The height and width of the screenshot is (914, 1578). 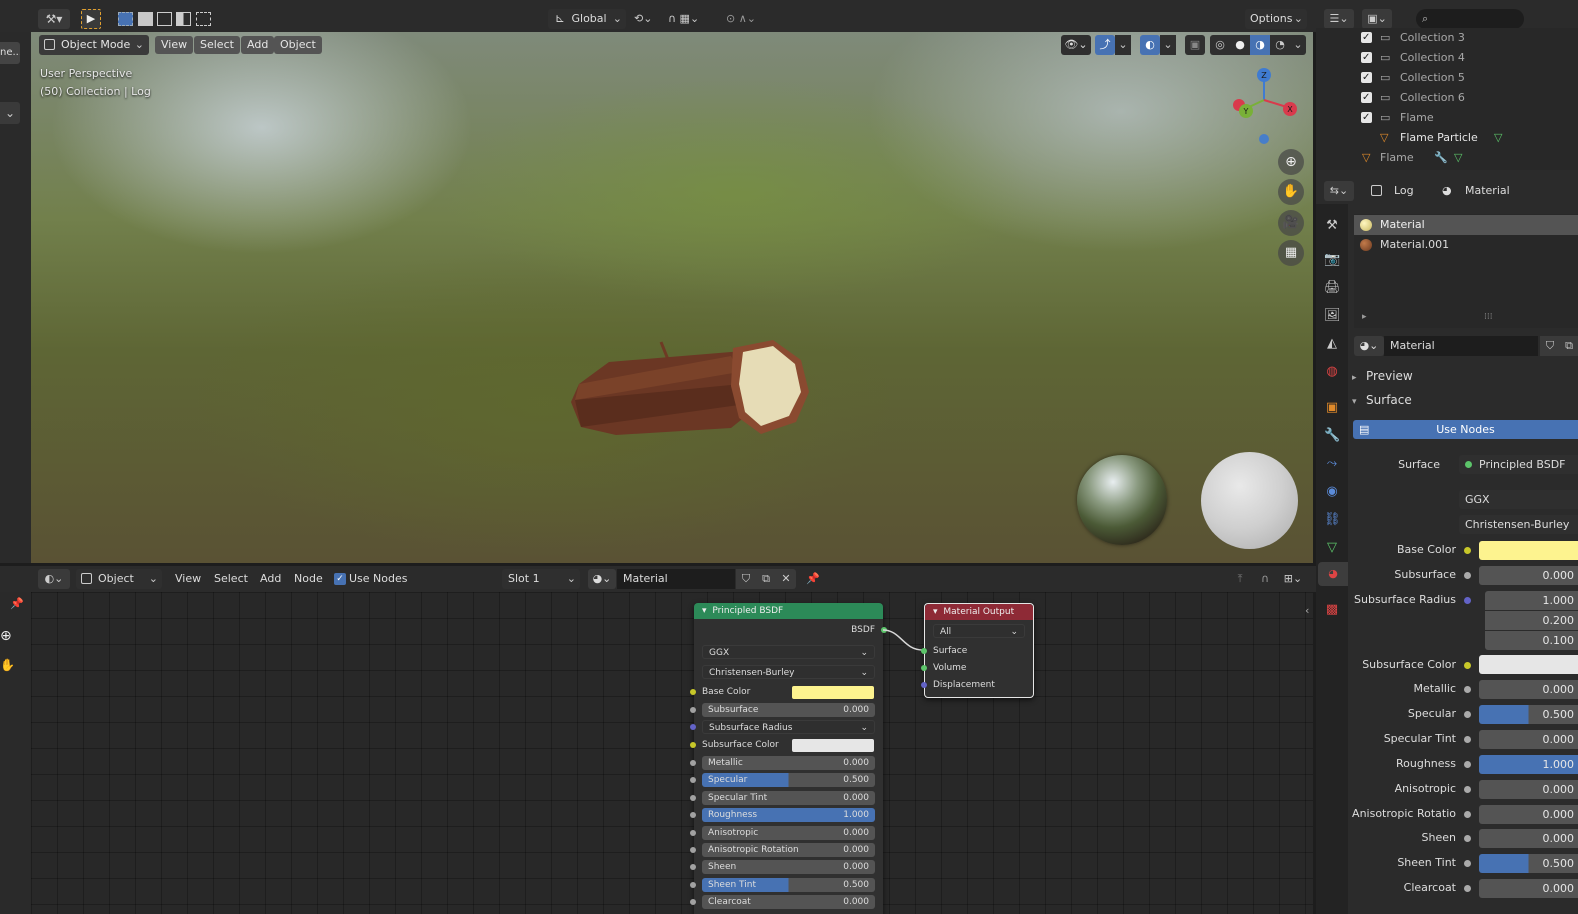 What do you see at coordinates (693, 692) in the screenshot?
I see `base-color-socket` at bounding box center [693, 692].